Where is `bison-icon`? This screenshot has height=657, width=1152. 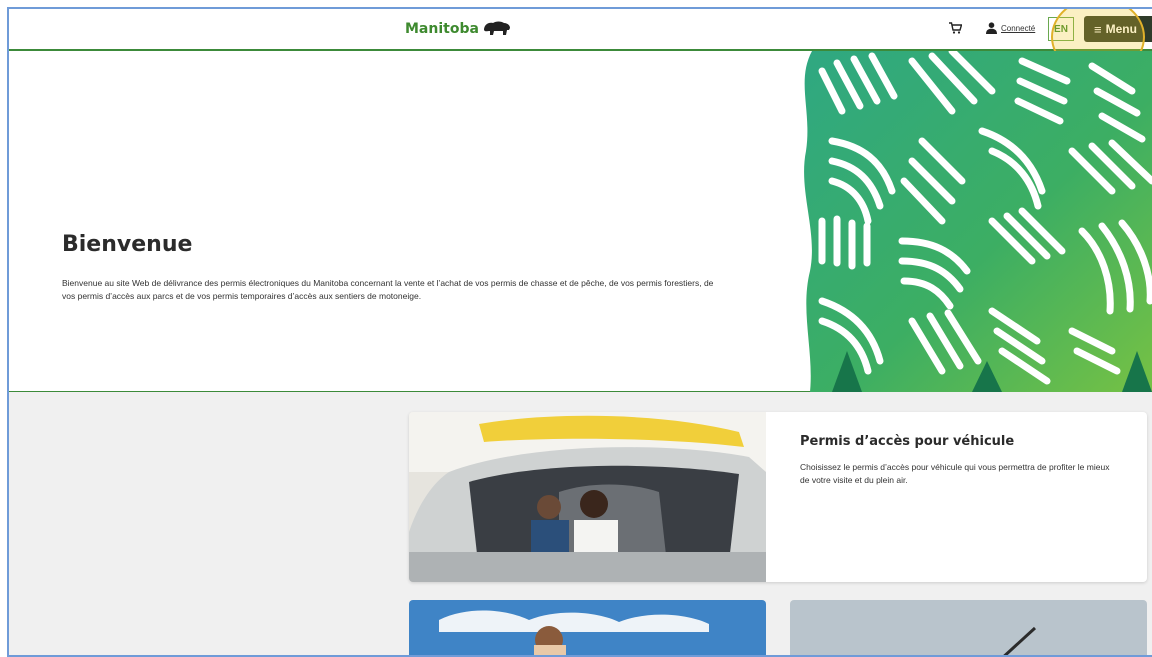
bison-icon is located at coordinates (496, 28).